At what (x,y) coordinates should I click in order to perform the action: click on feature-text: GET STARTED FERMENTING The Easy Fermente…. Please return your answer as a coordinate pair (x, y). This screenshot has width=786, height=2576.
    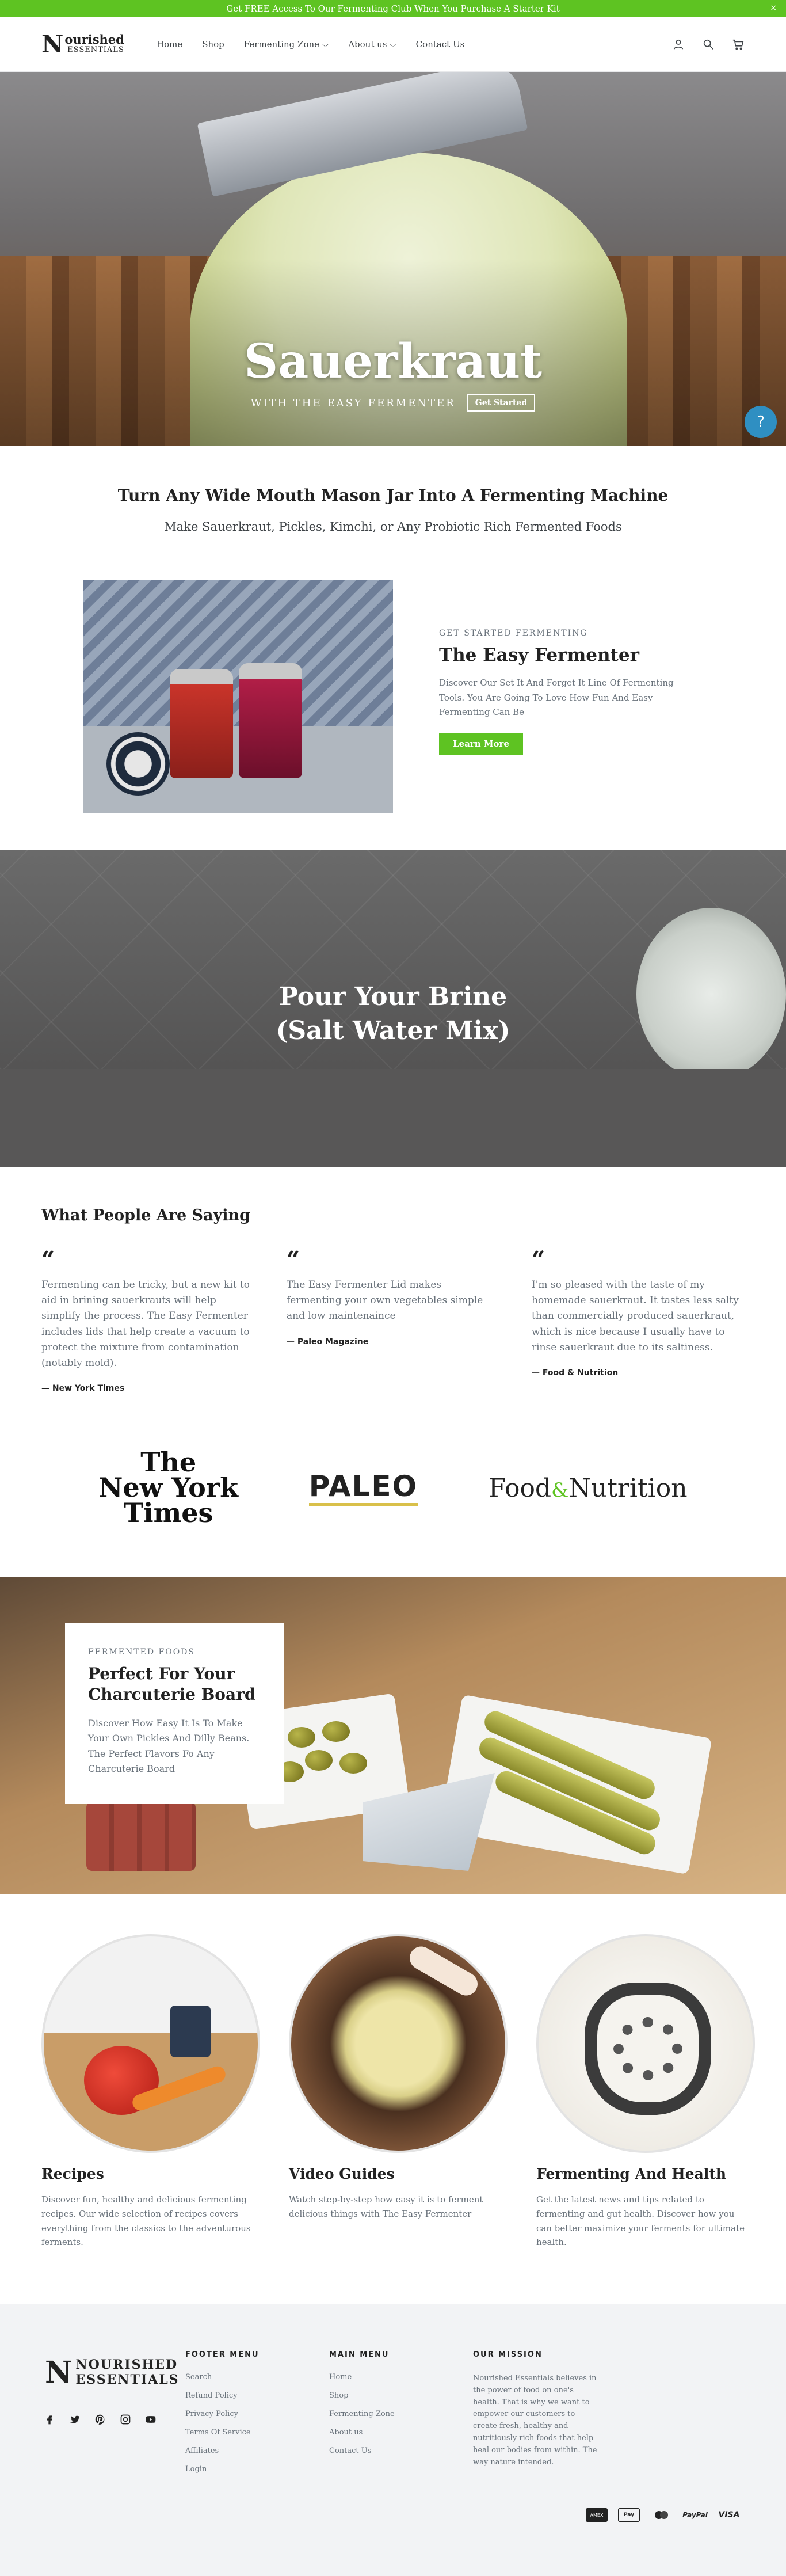
    Looking at the image, I should click on (570, 697).